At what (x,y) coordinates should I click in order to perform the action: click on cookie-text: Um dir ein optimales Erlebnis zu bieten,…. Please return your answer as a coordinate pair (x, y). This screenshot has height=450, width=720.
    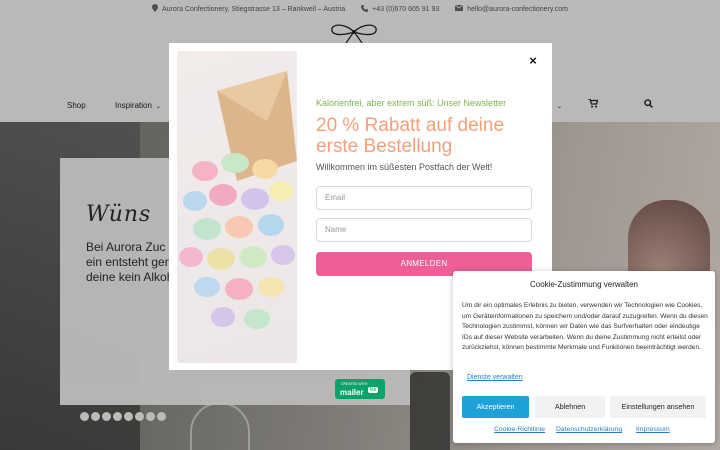
    Looking at the image, I should click on (585, 326).